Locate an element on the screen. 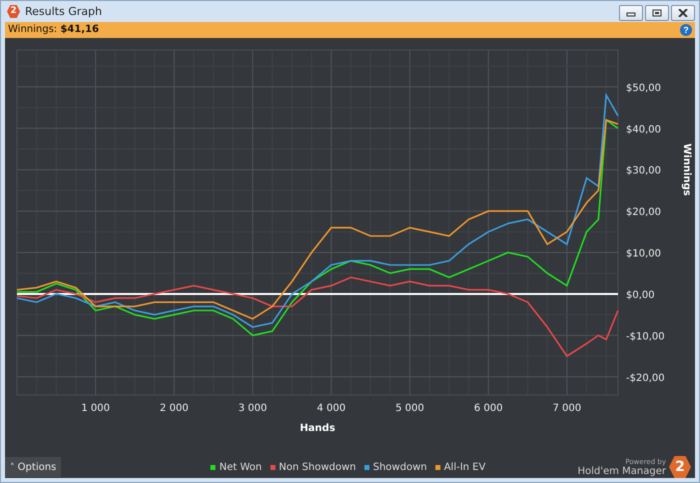 The height and width of the screenshot is (483, 700). brand-name: Hold'em Manager is located at coordinates (622, 471).